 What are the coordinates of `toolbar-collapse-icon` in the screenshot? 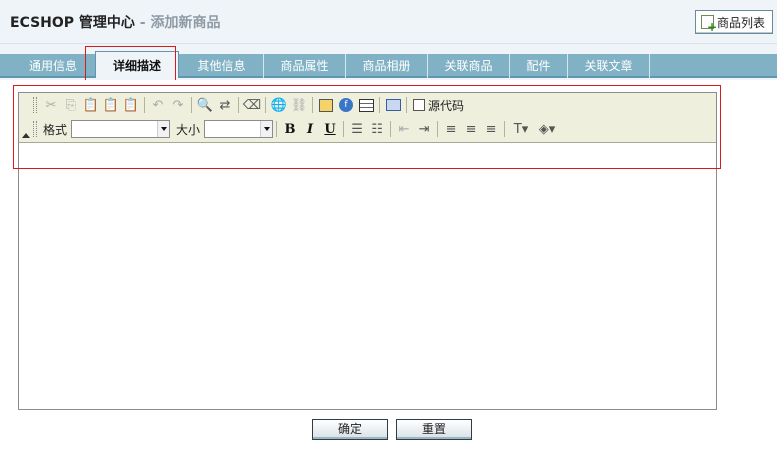 It's located at (26, 135).